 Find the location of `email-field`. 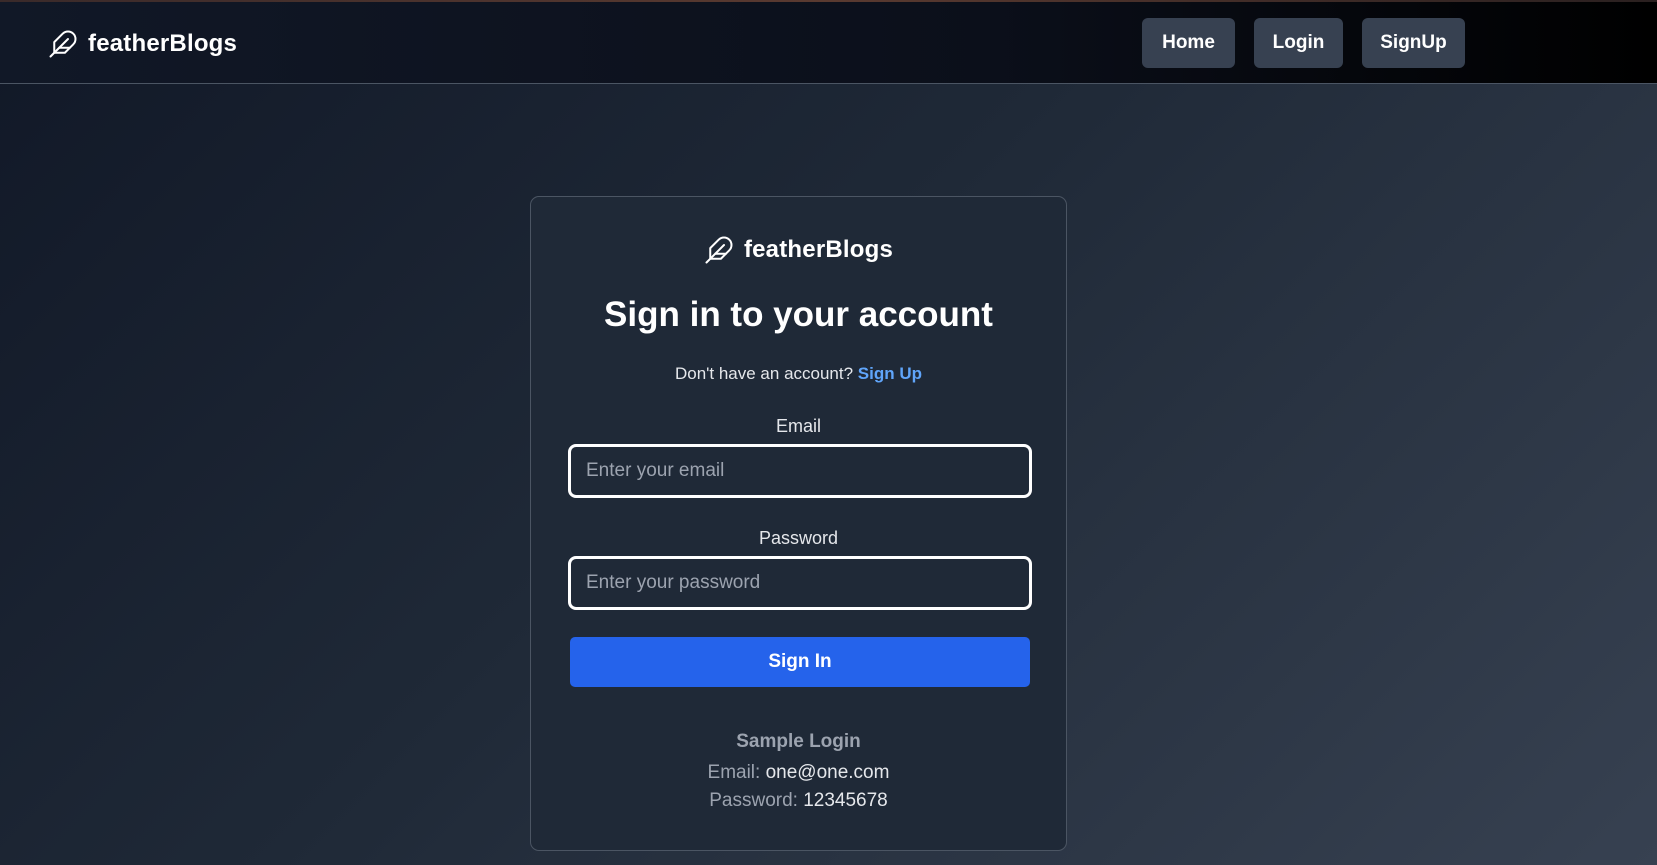

email-field is located at coordinates (800, 471).